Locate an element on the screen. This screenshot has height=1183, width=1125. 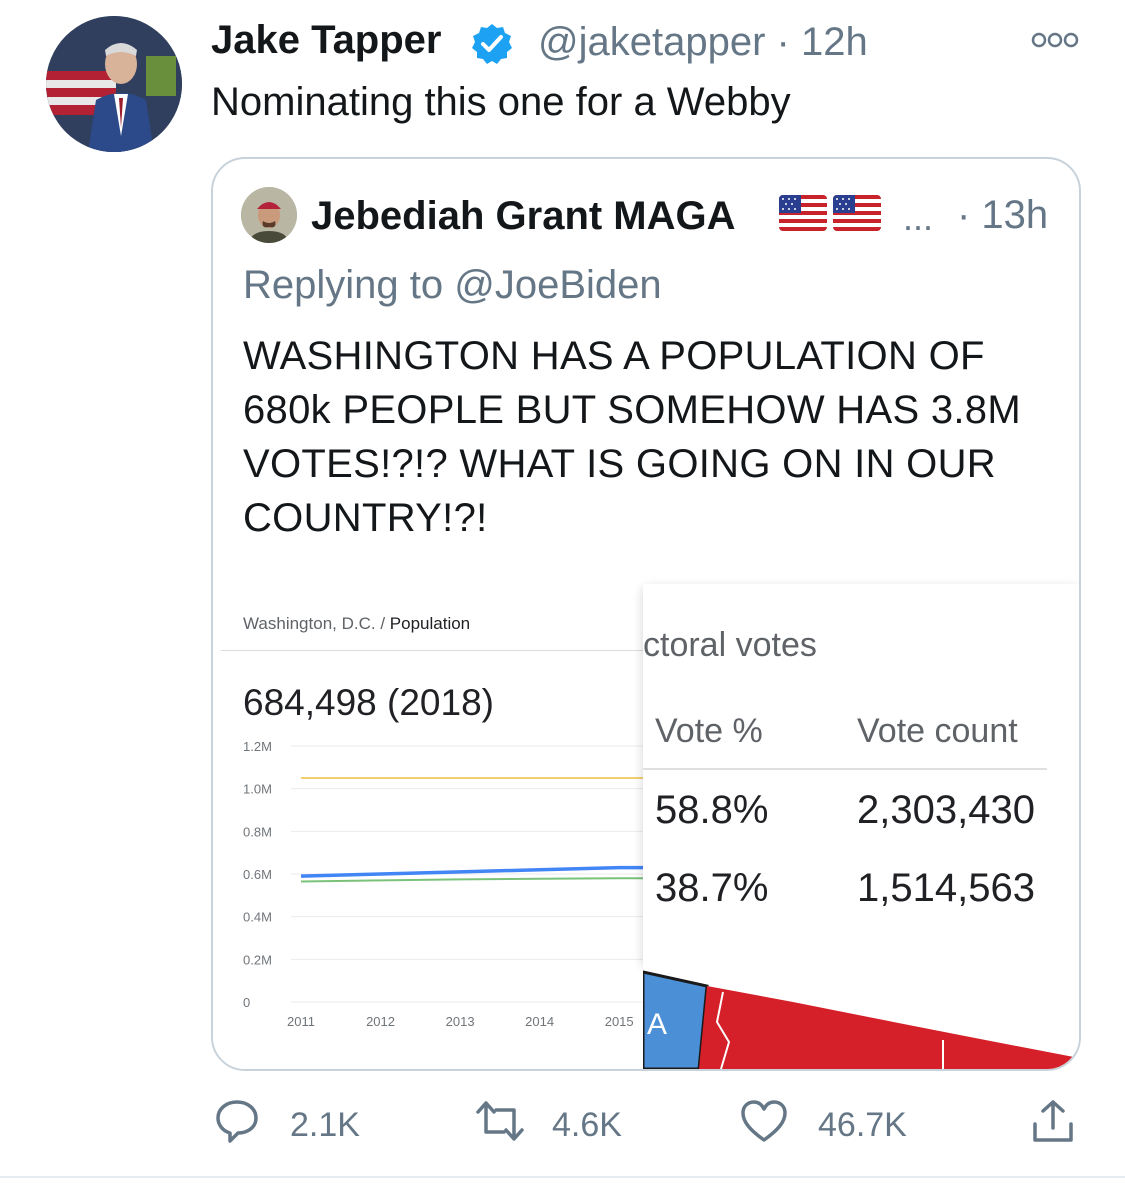
like-button is located at coordinates (764, 1125).